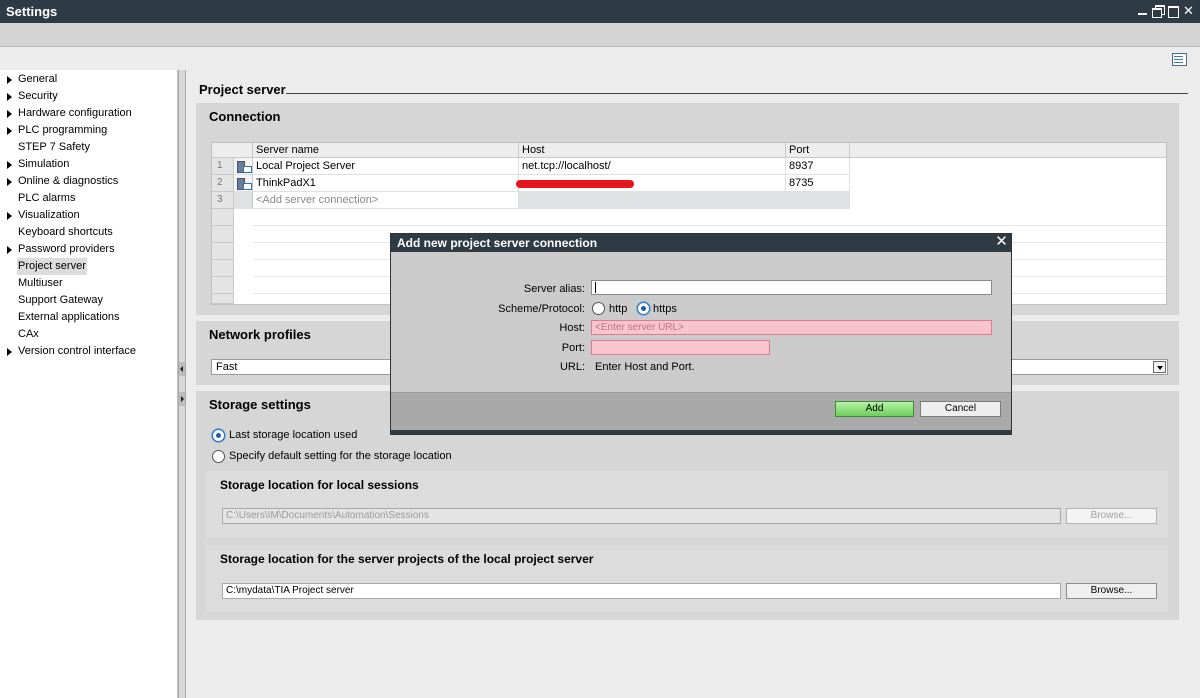  I want to click on dialog-title: Add new project server connection, so click(497, 243).